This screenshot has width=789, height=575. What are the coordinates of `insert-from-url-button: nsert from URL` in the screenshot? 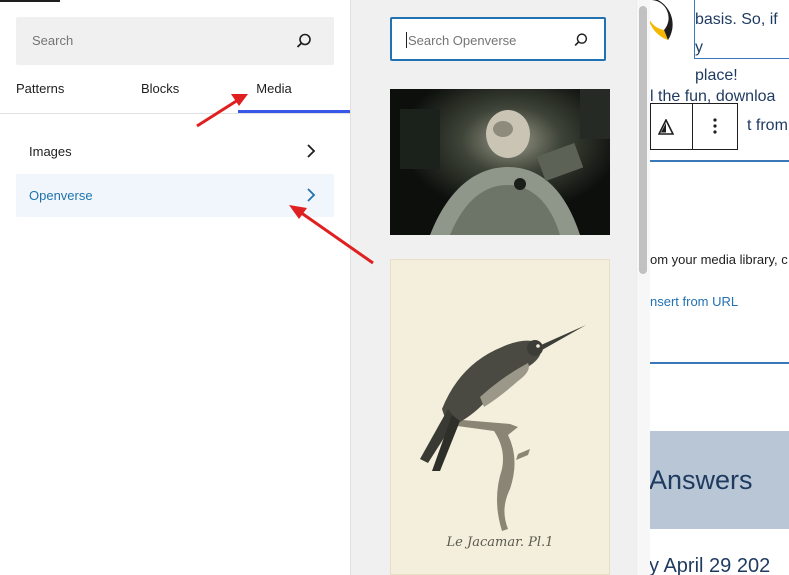 It's located at (694, 301).